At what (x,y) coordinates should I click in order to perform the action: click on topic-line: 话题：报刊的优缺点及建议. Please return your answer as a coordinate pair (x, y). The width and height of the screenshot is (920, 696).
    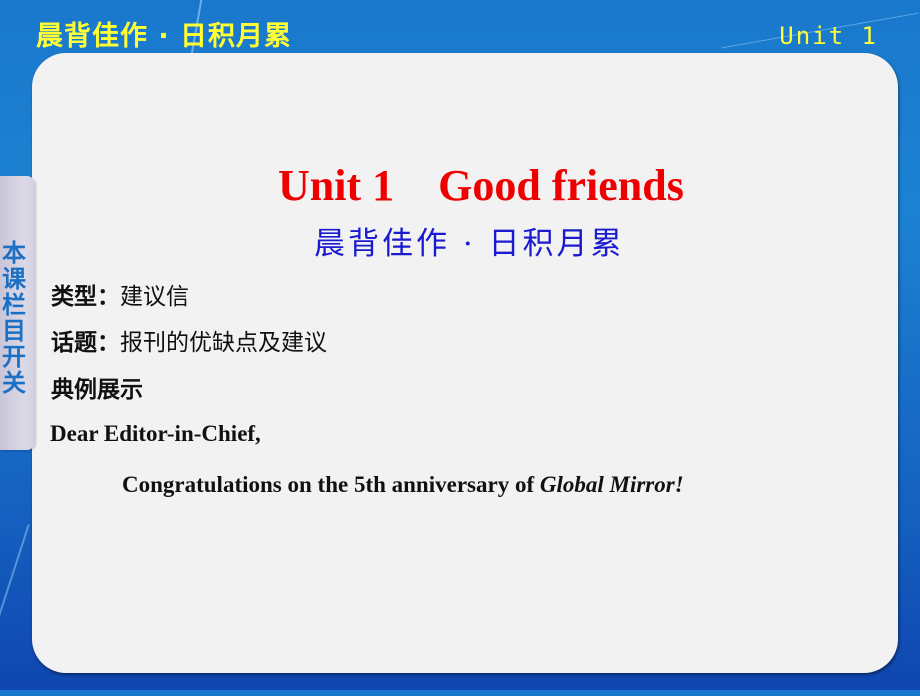
    Looking at the image, I should click on (189, 340).